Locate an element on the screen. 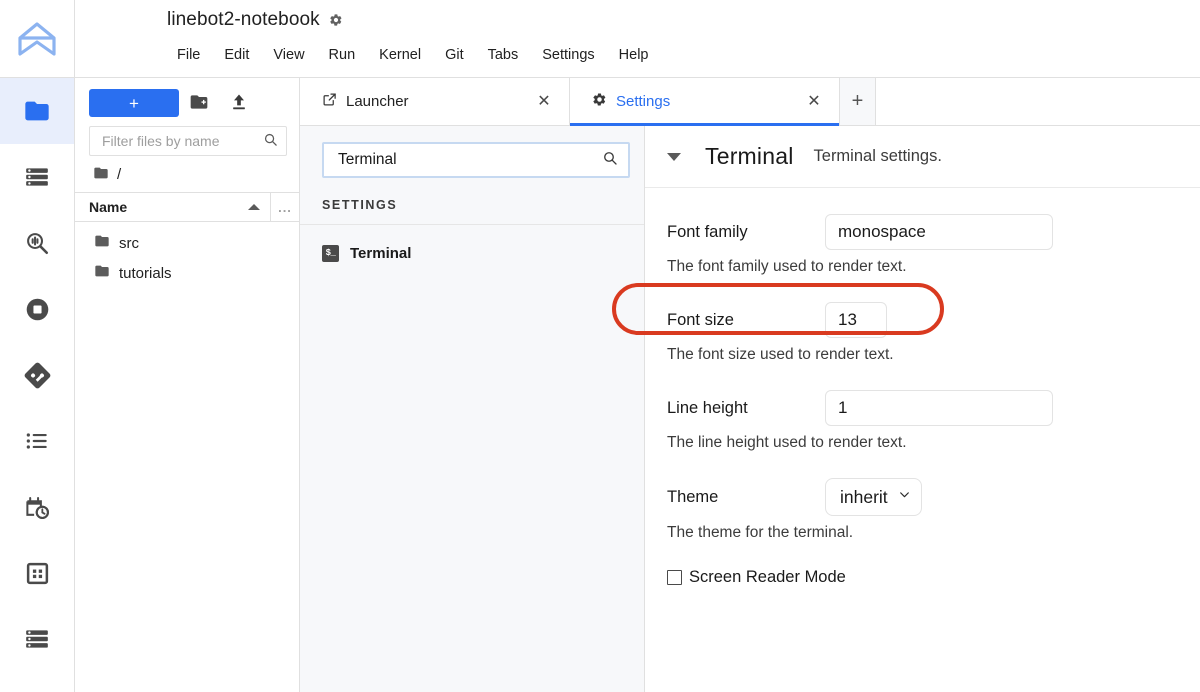 The height and width of the screenshot is (692, 1200). settings-plugin-item-label: Terminal is located at coordinates (381, 253).